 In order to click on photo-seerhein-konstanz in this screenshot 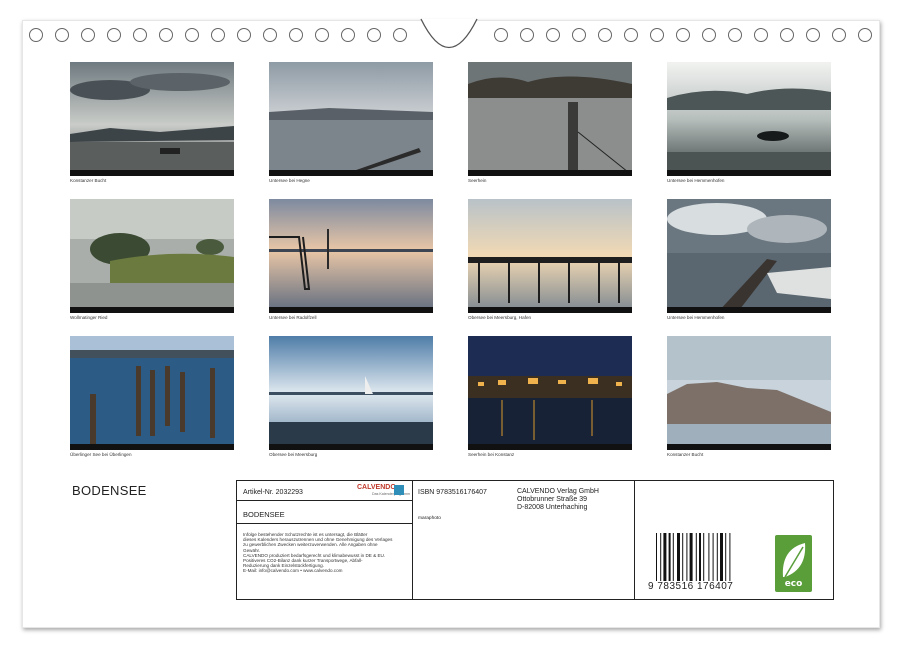, I will do `click(550, 393)`.